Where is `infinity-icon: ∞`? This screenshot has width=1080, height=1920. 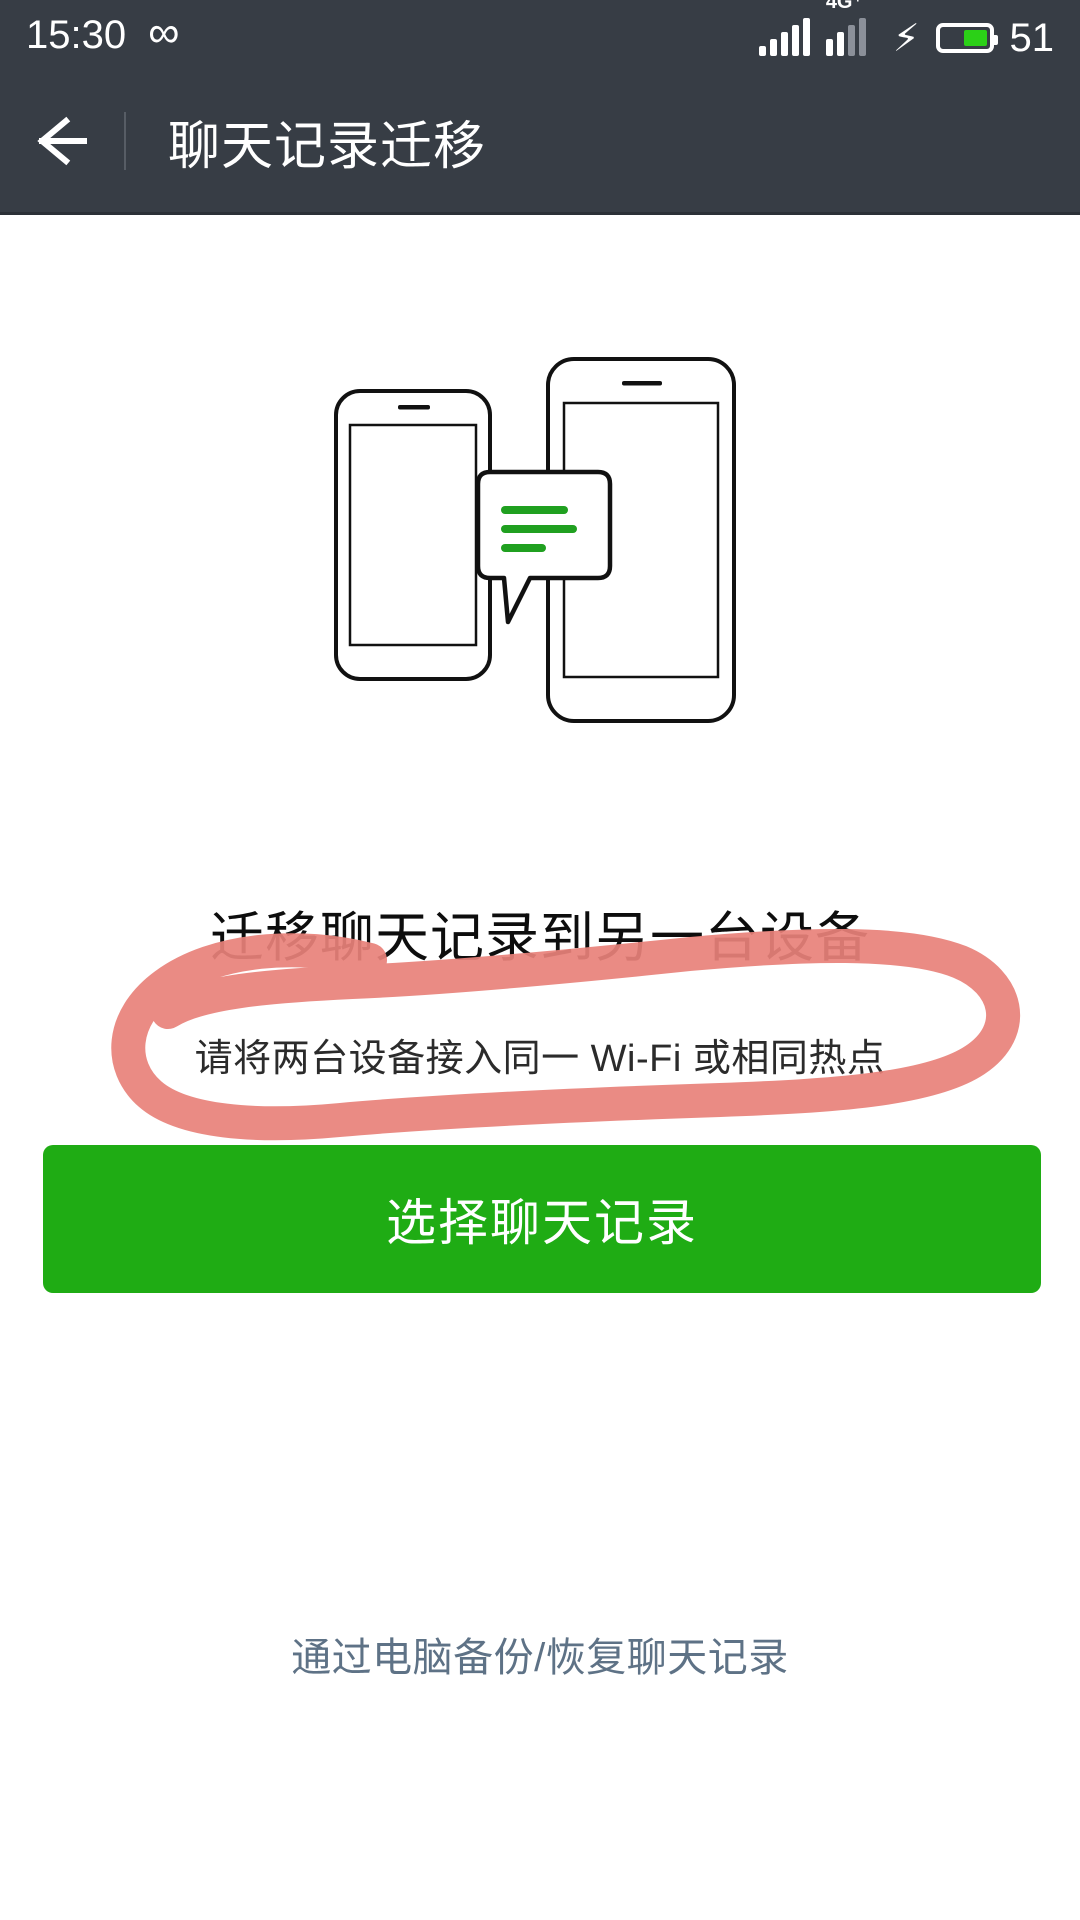
infinity-icon: ∞ is located at coordinates (164, 32).